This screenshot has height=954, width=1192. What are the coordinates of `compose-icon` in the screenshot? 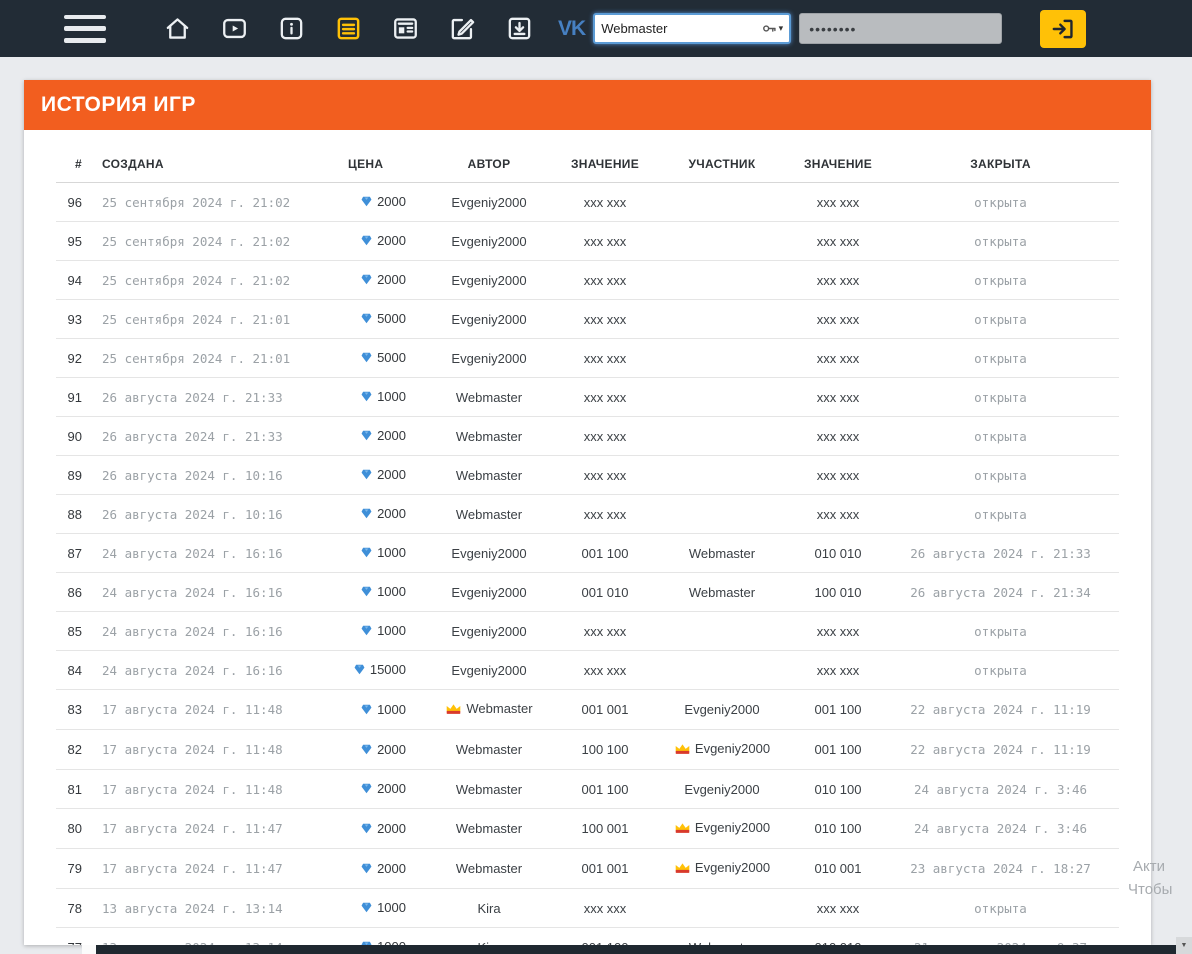 It's located at (462, 29).